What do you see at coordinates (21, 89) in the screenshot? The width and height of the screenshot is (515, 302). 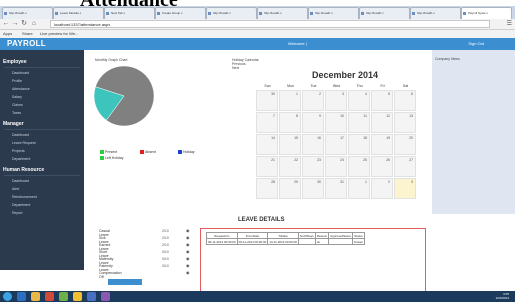 I see `sidebar-item-attendance: Attendance` at bounding box center [21, 89].